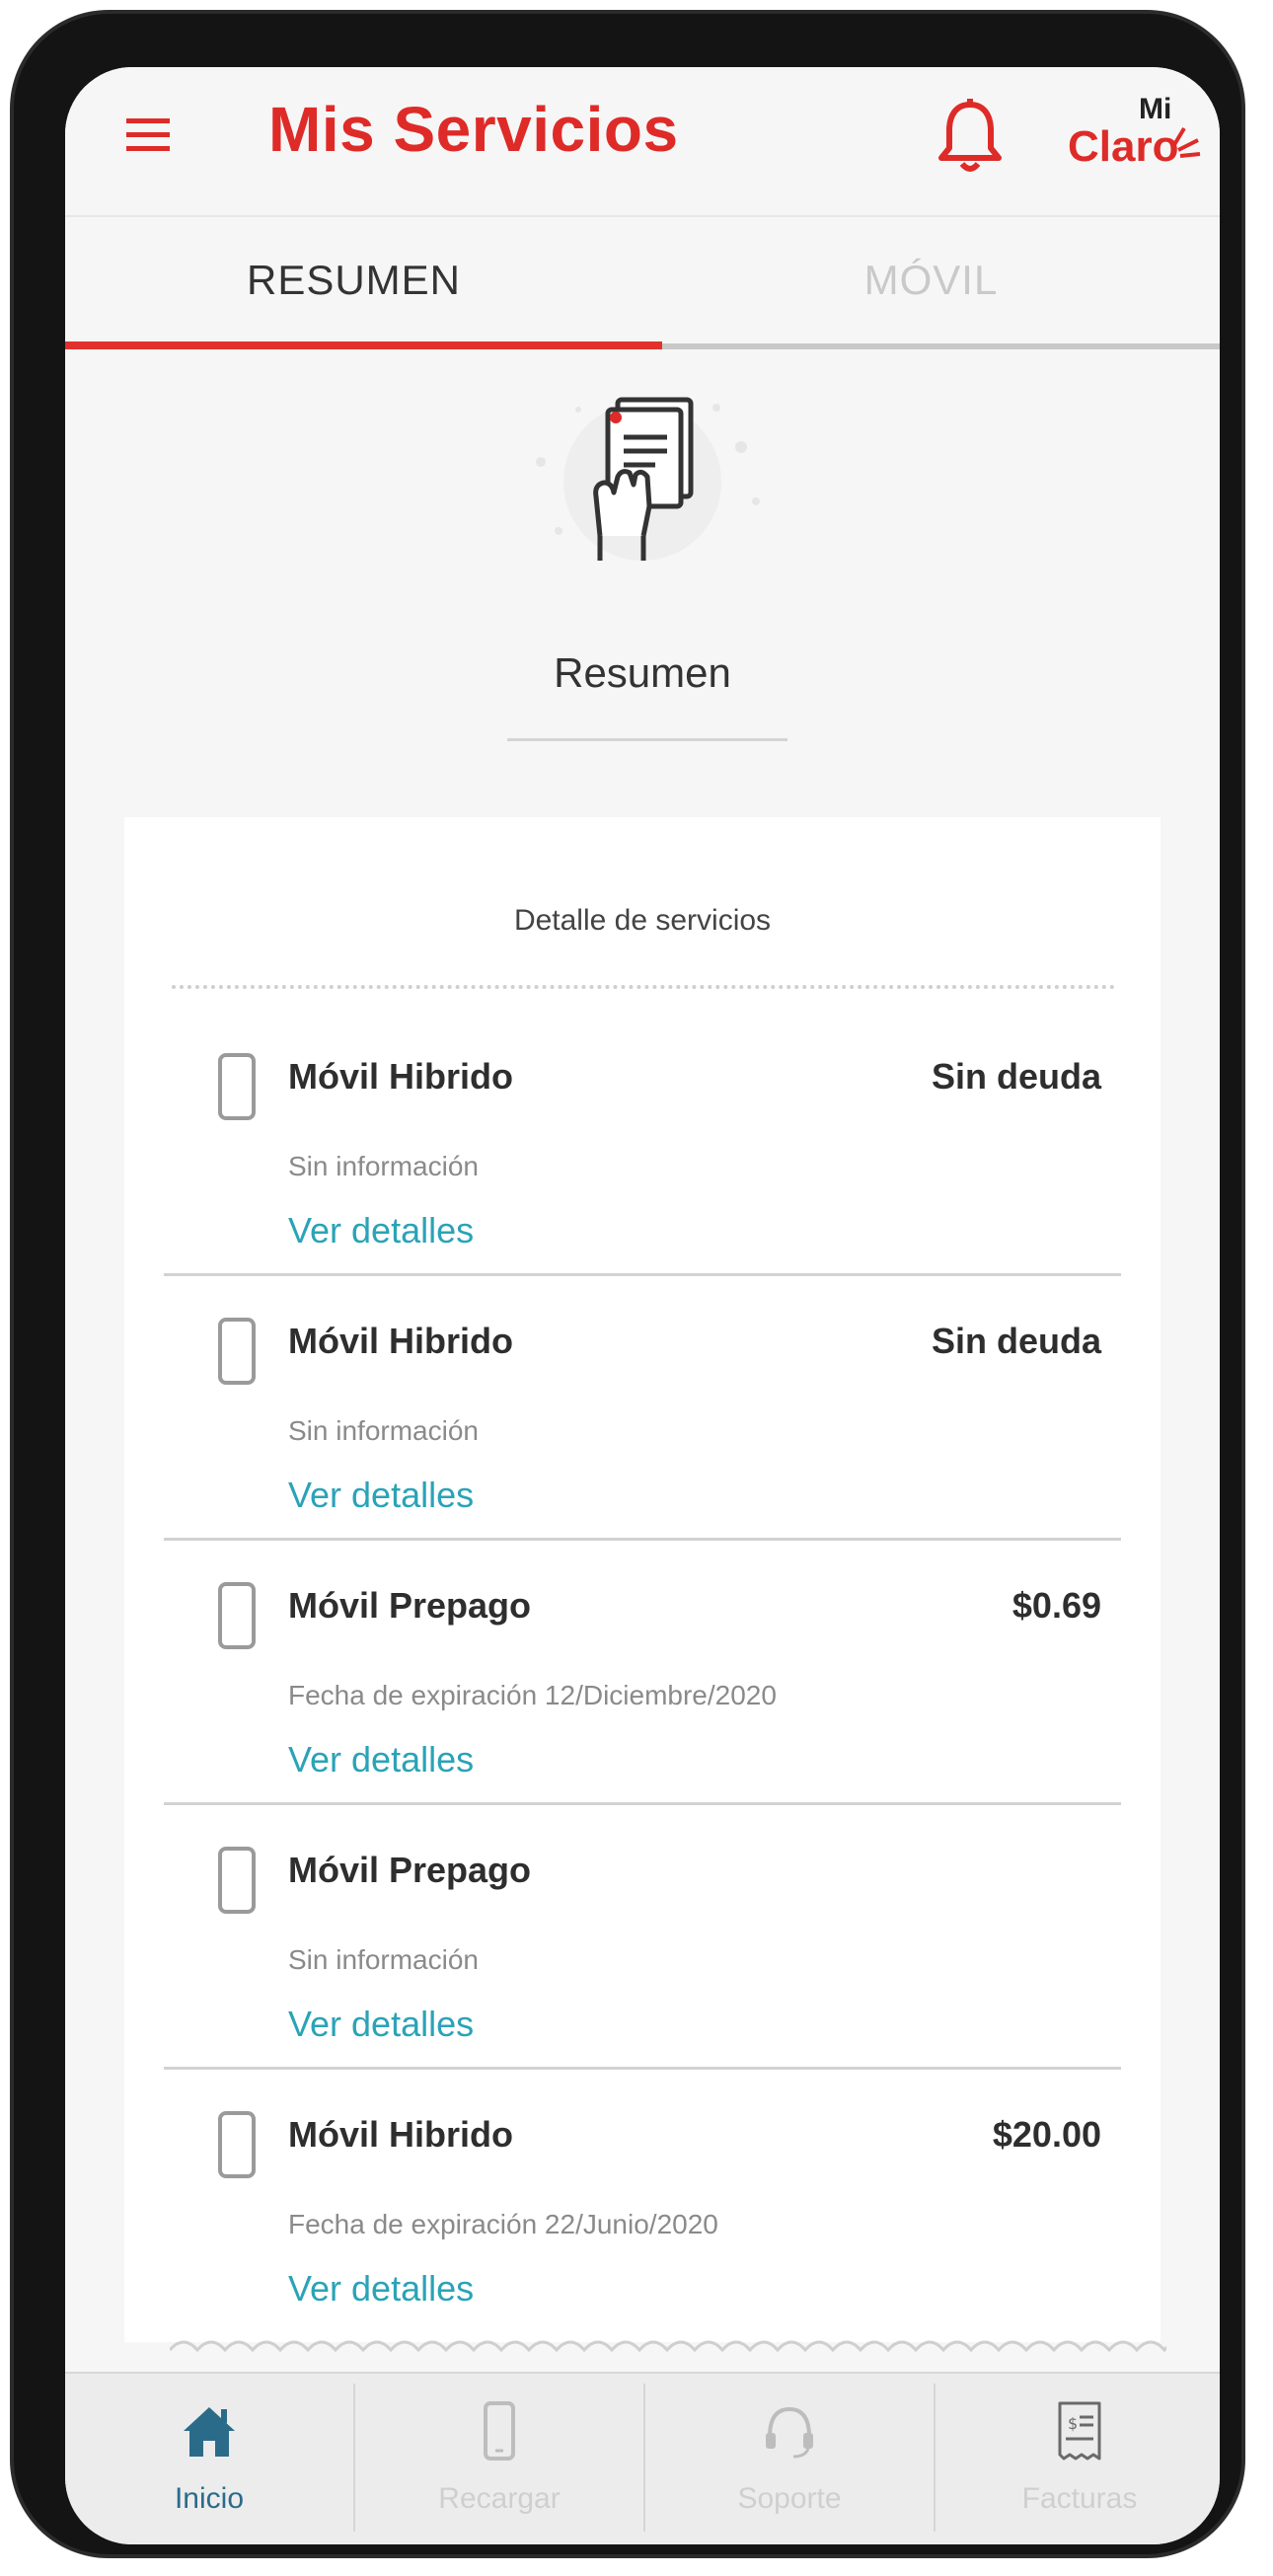 This screenshot has width=1273, height=2576. What do you see at coordinates (503, 2224) in the screenshot?
I see `service-info: Fecha de expiración 22/Junio/2020` at bounding box center [503, 2224].